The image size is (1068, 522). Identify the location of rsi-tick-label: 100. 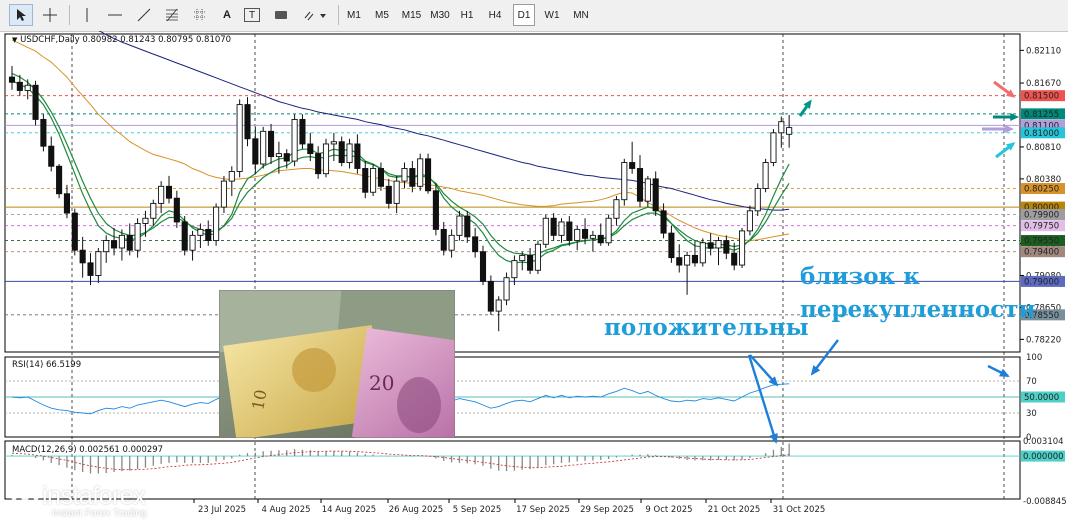
(1034, 358).